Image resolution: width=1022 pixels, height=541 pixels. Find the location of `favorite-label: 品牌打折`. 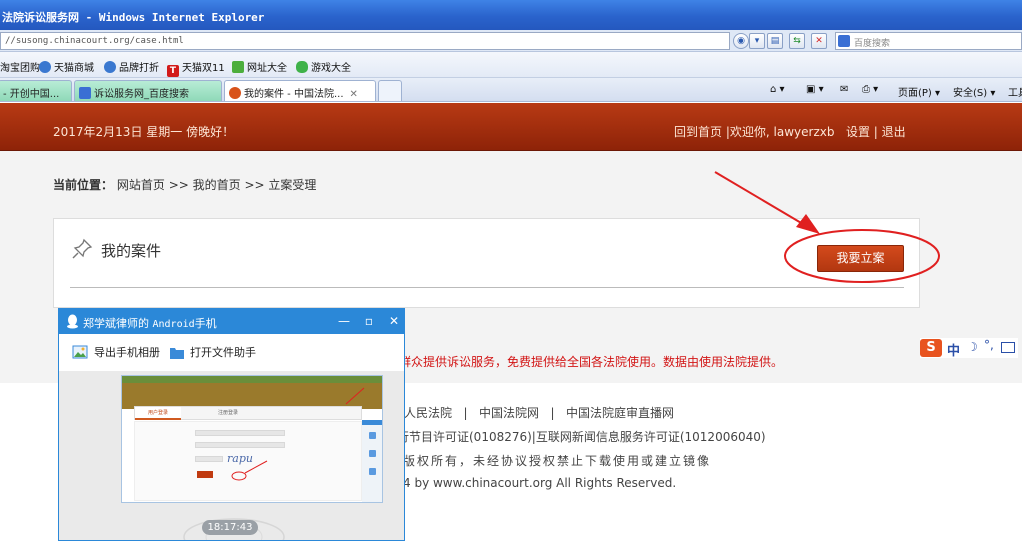

favorite-label: 品牌打折 is located at coordinates (139, 68).